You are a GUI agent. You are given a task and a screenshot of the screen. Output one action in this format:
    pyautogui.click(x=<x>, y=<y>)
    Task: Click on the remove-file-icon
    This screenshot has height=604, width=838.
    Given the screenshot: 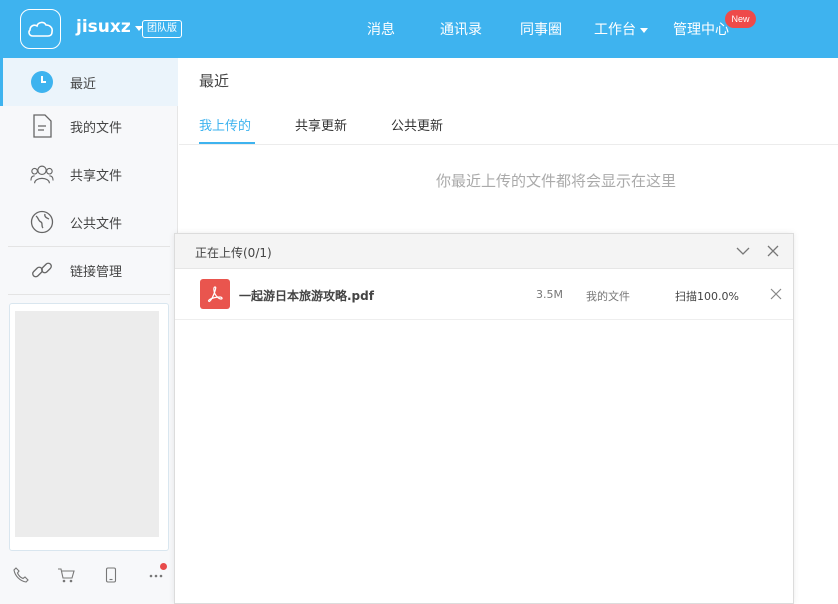 What is the action you would take?
    pyautogui.click(x=776, y=294)
    